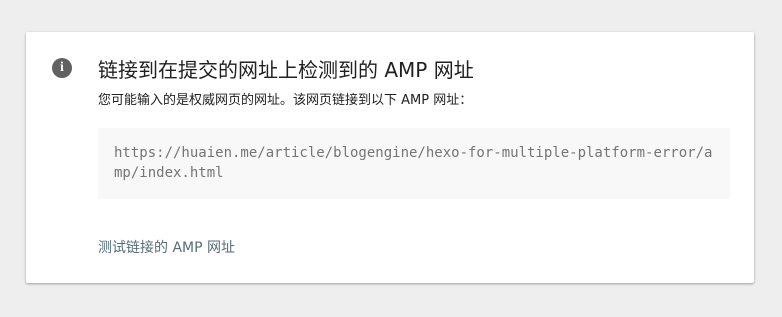 Image resolution: width=782 pixels, height=317 pixels. Describe the element at coordinates (62, 68) in the screenshot. I see `info-icon: i` at that location.